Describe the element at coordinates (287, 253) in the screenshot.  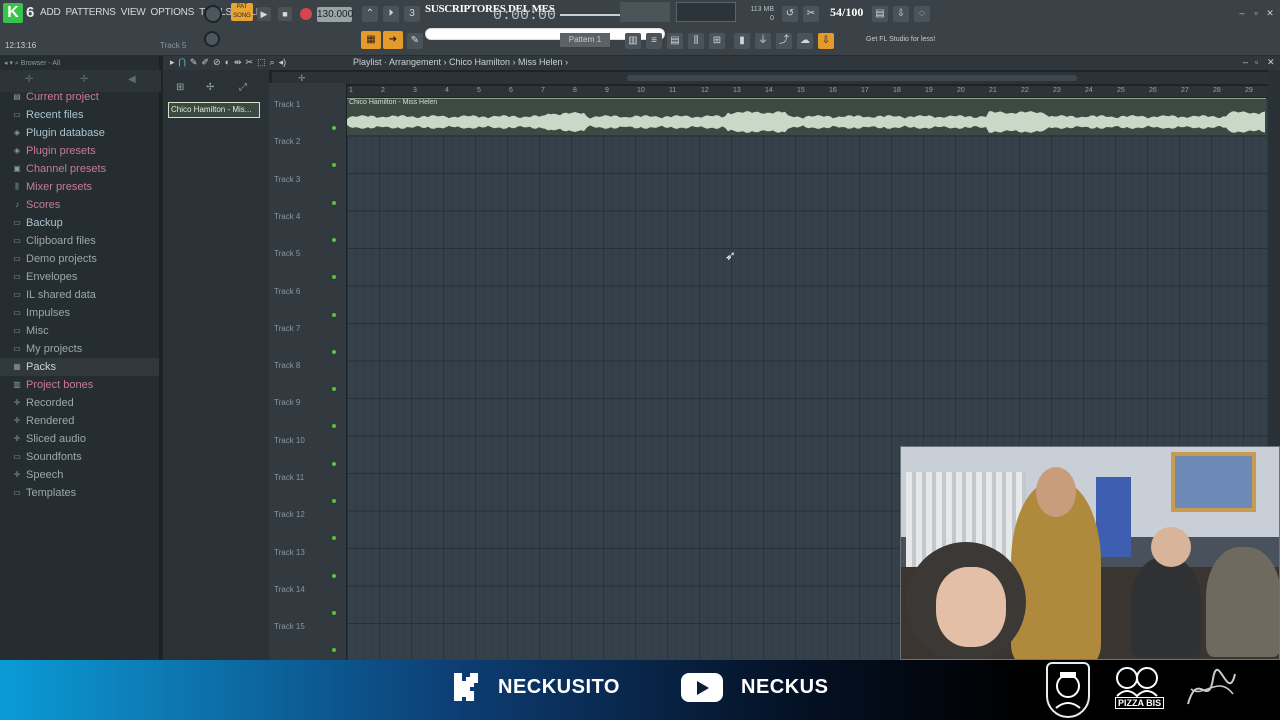
I see `track-name: Track 5` at that location.